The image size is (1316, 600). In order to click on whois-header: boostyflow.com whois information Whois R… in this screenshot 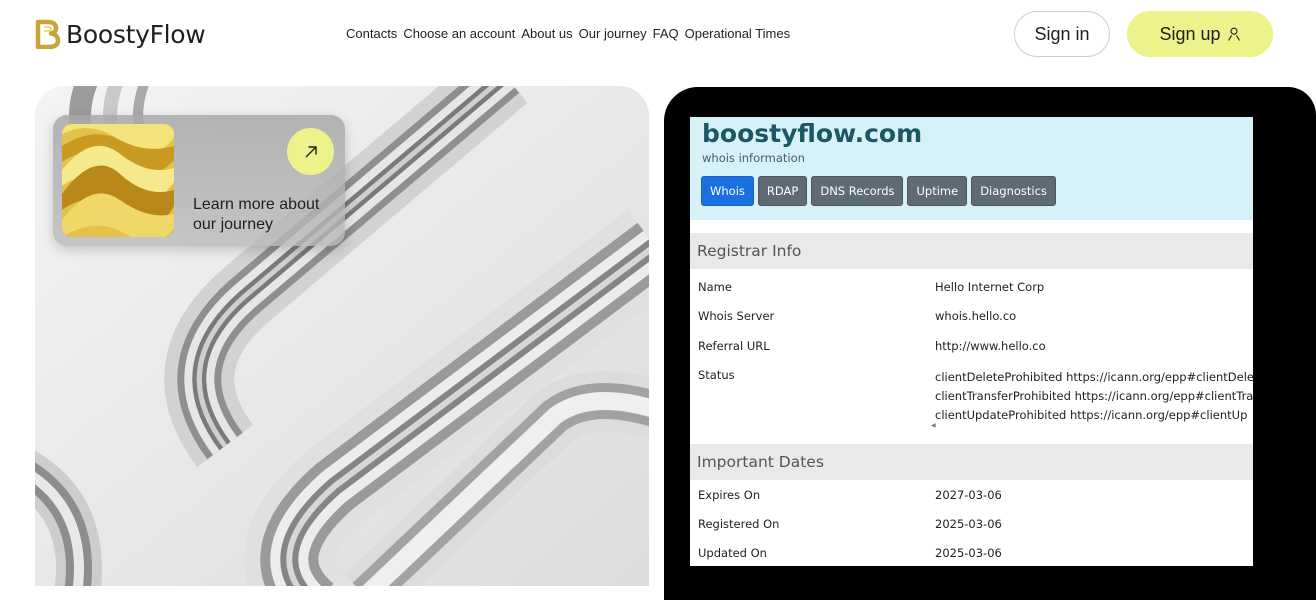, I will do `click(971, 168)`.